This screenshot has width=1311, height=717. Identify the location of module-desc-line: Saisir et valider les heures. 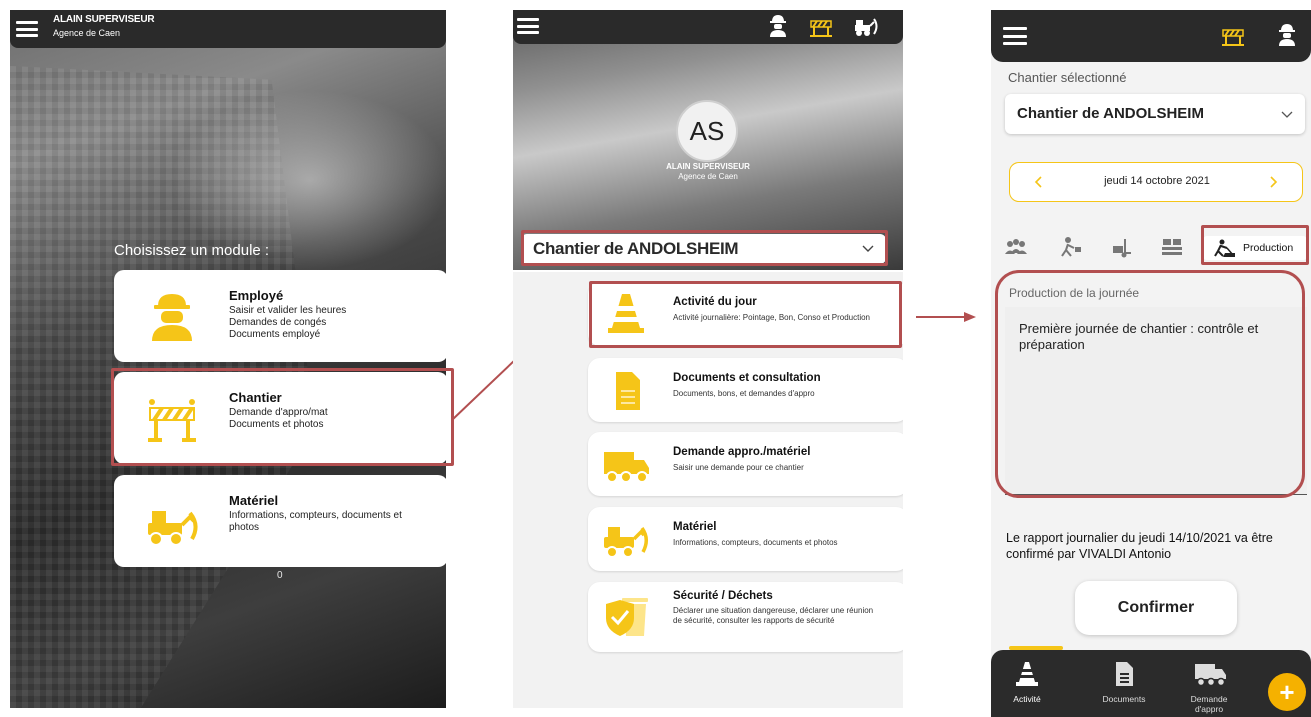
(288, 310).